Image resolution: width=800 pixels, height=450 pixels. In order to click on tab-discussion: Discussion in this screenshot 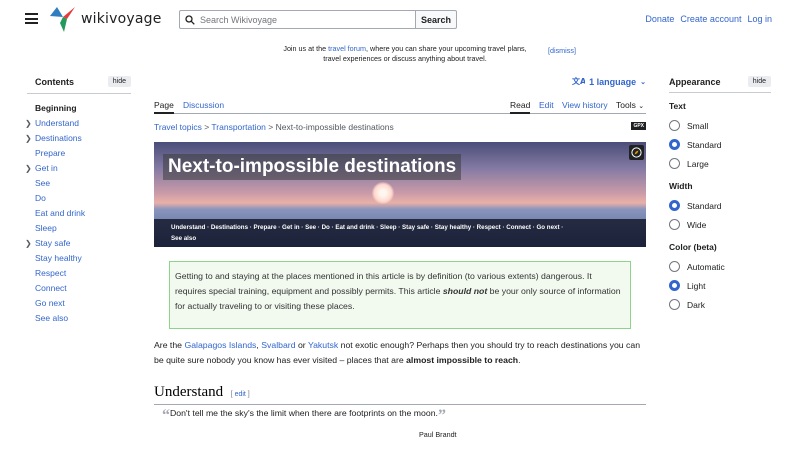, I will do `click(203, 105)`.